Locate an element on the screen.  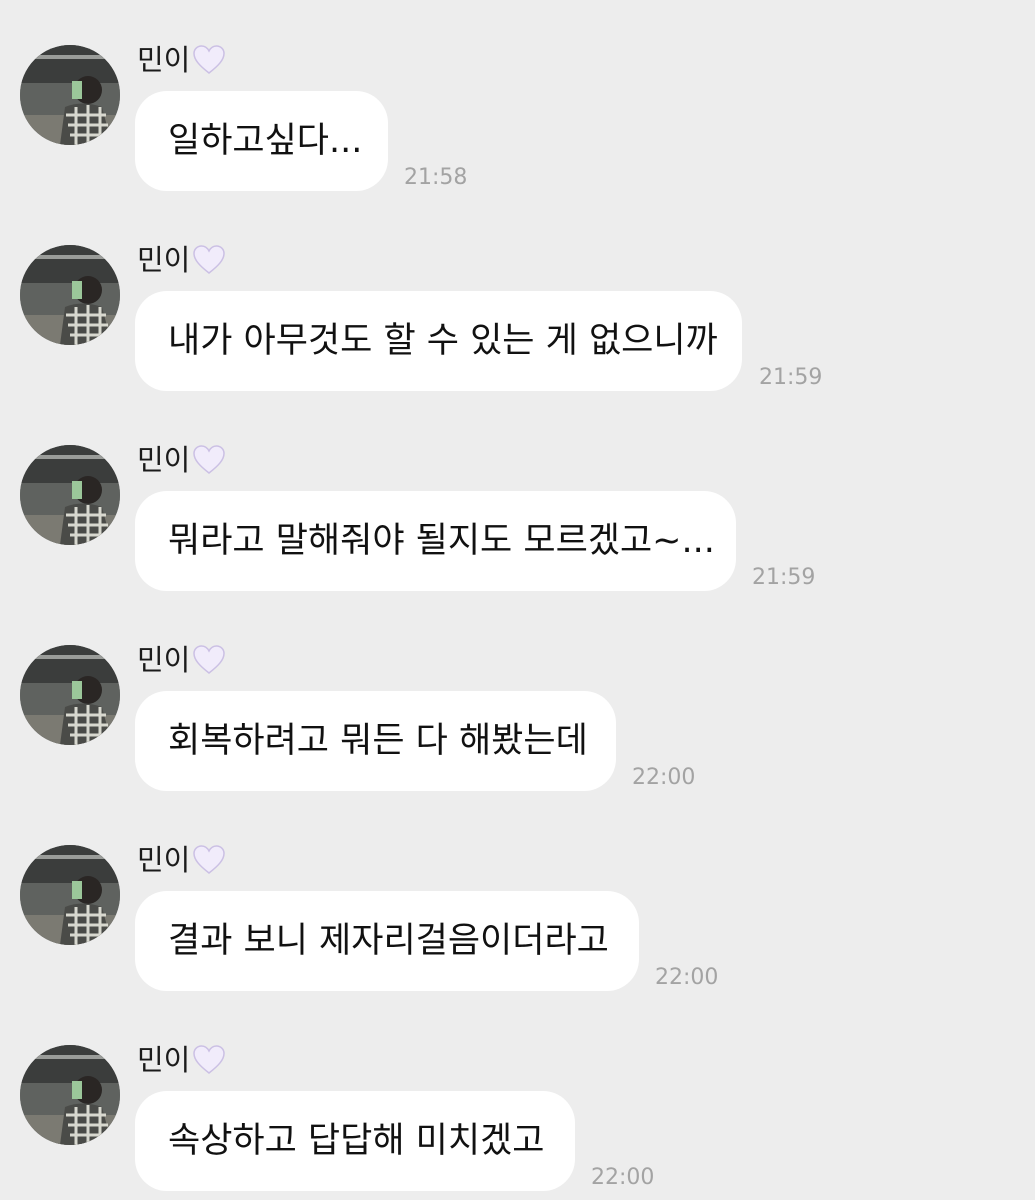
message-text: 결과 보니 제자리걸음이더라고 is located at coordinates (388, 941).